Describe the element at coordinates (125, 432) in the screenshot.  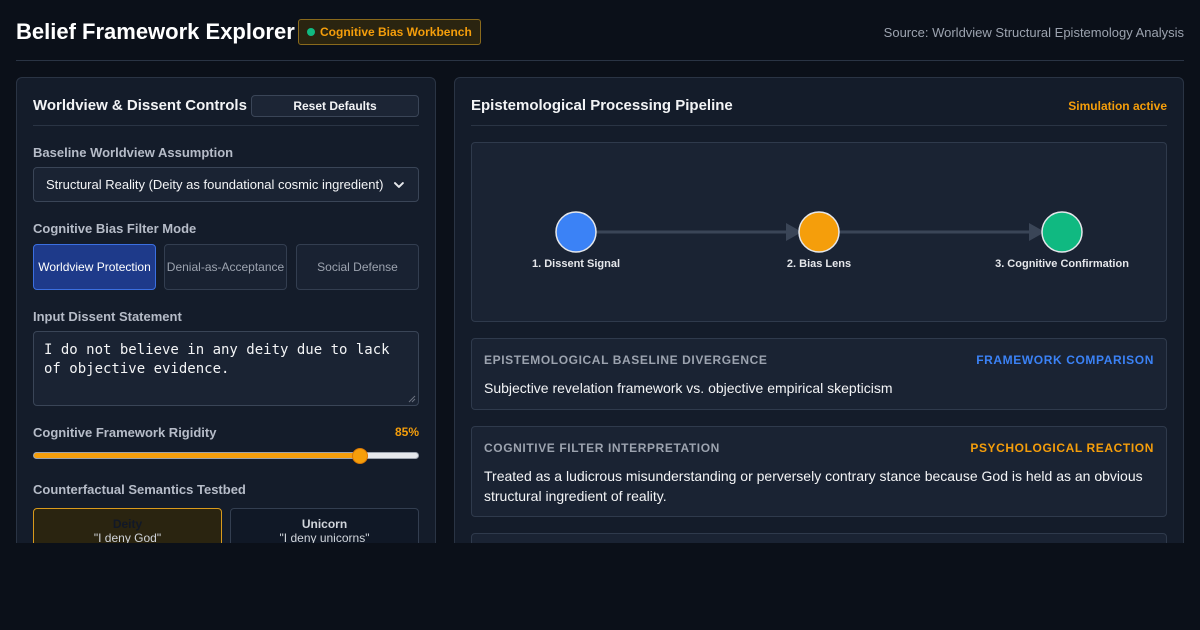
I see `rigidity-label: Cognitive Framework Rigidity` at that location.